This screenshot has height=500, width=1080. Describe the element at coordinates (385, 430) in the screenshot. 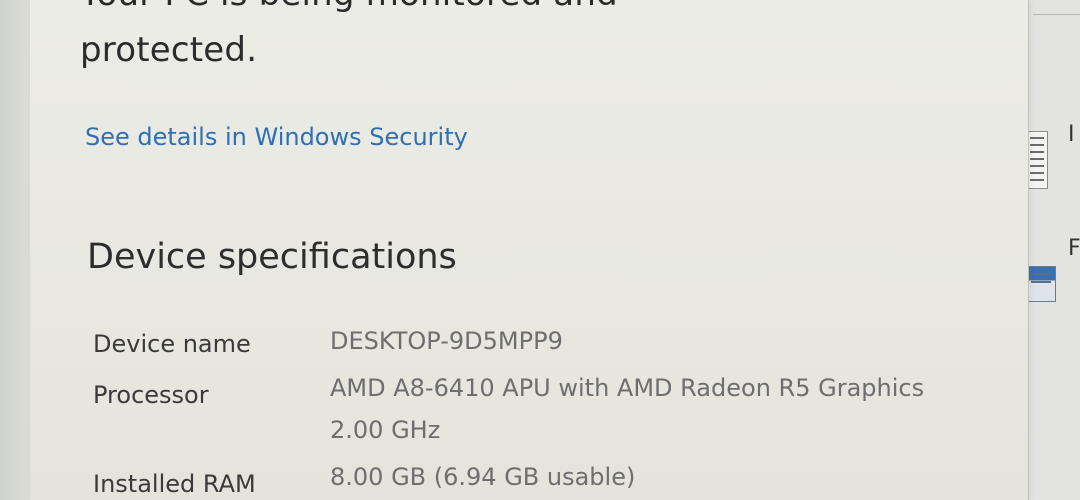

I see `spec-value-processor-speed: 2.00 GHz` at that location.